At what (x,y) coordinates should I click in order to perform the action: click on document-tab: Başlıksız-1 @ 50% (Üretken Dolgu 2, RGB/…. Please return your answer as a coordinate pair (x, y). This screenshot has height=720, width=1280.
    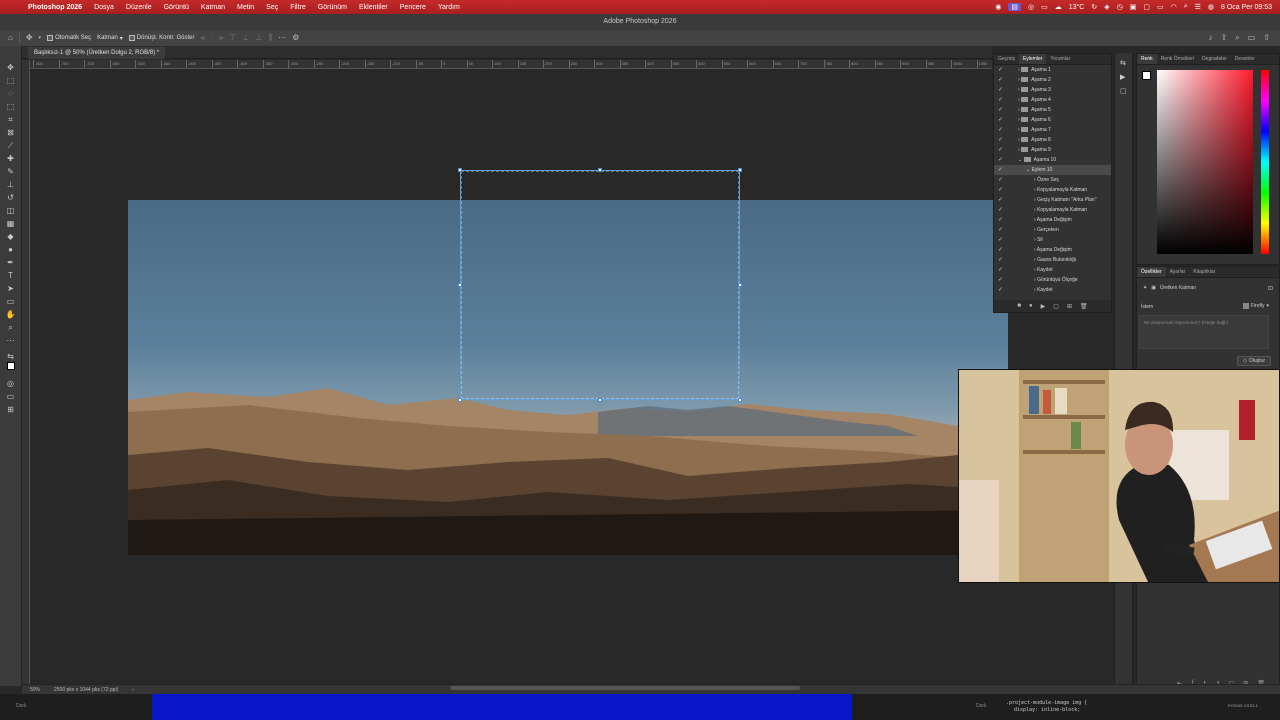
    Looking at the image, I should click on (97, 53).